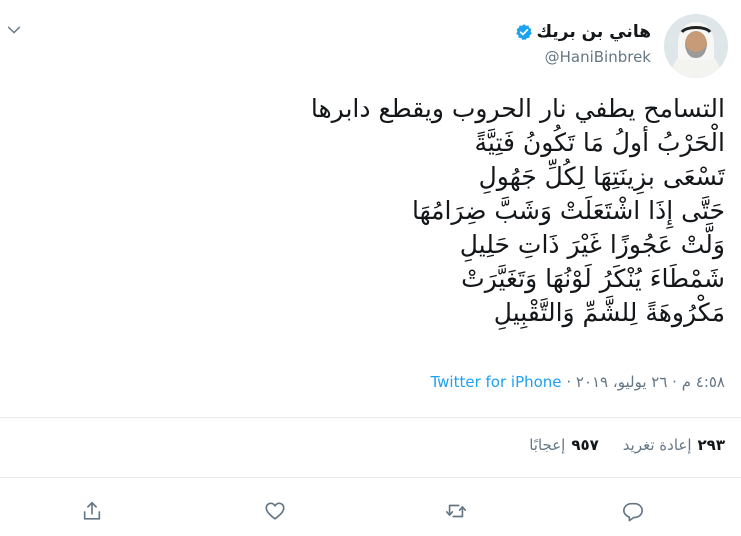 This screenshot has height=536, width=741. Describe the element at coordinates (585, 445) in the screenshot. I see `likes-count: ٩٥٧` at that location.